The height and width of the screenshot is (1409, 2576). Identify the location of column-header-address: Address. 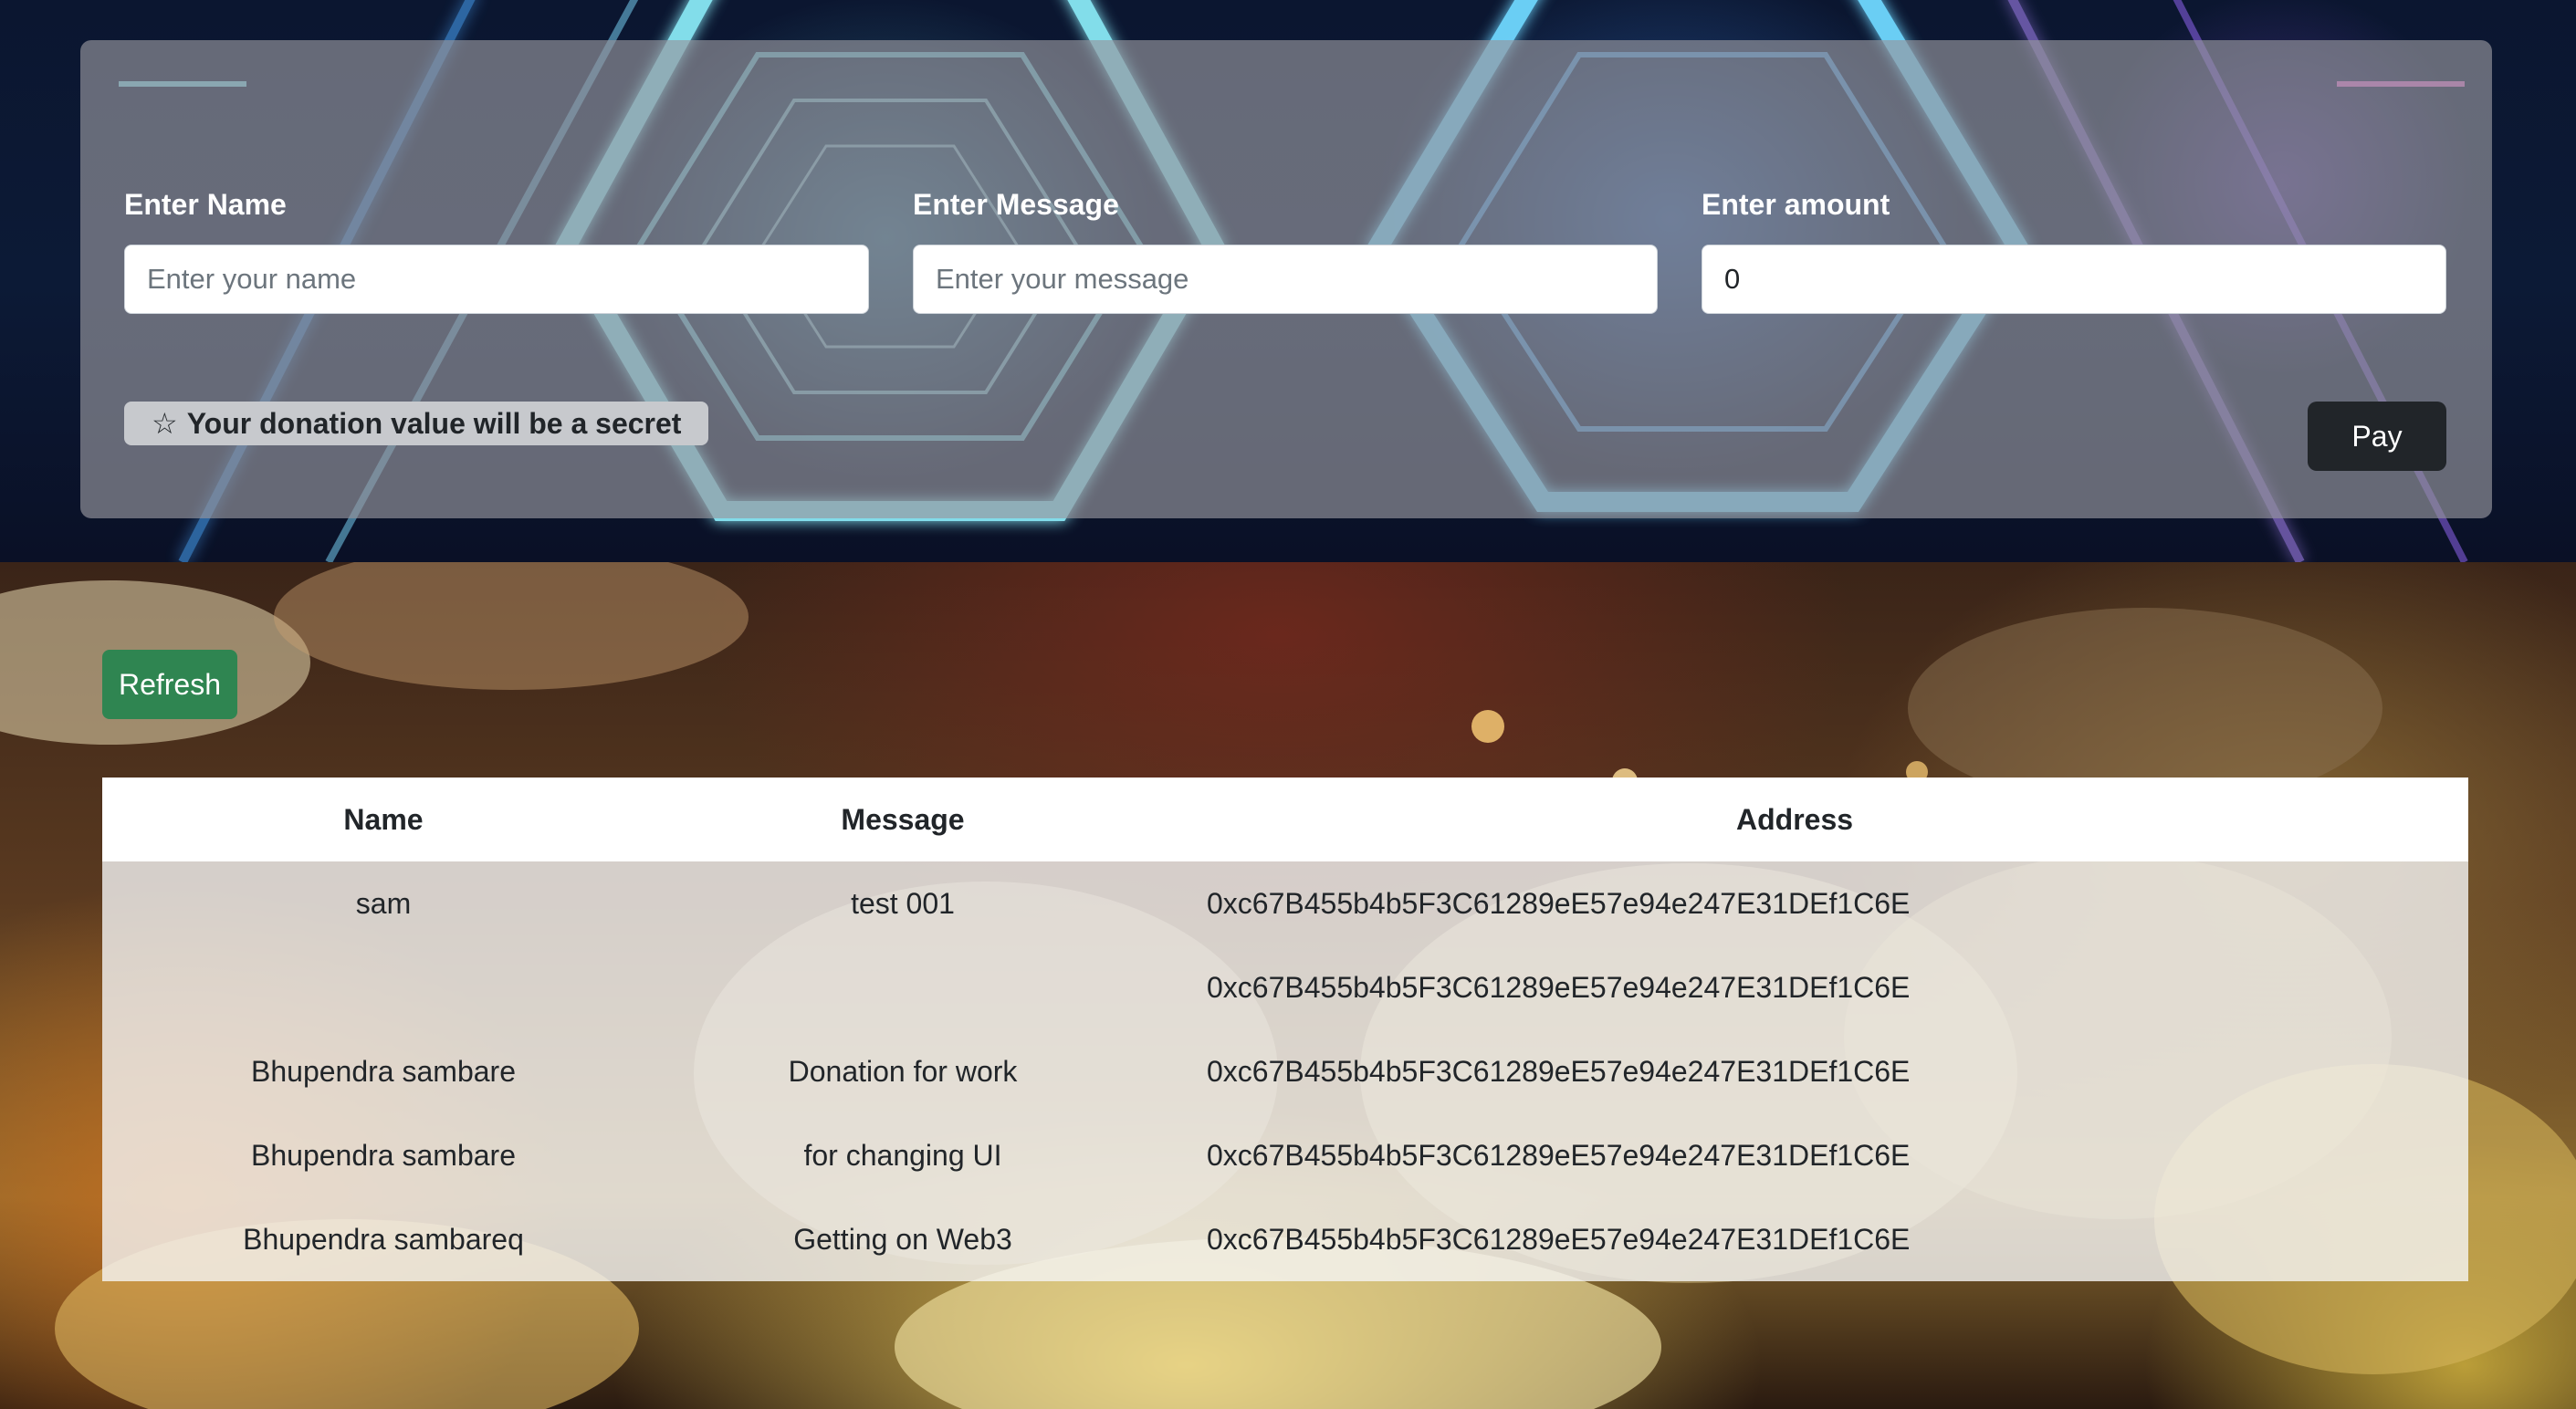
(1795, 819).